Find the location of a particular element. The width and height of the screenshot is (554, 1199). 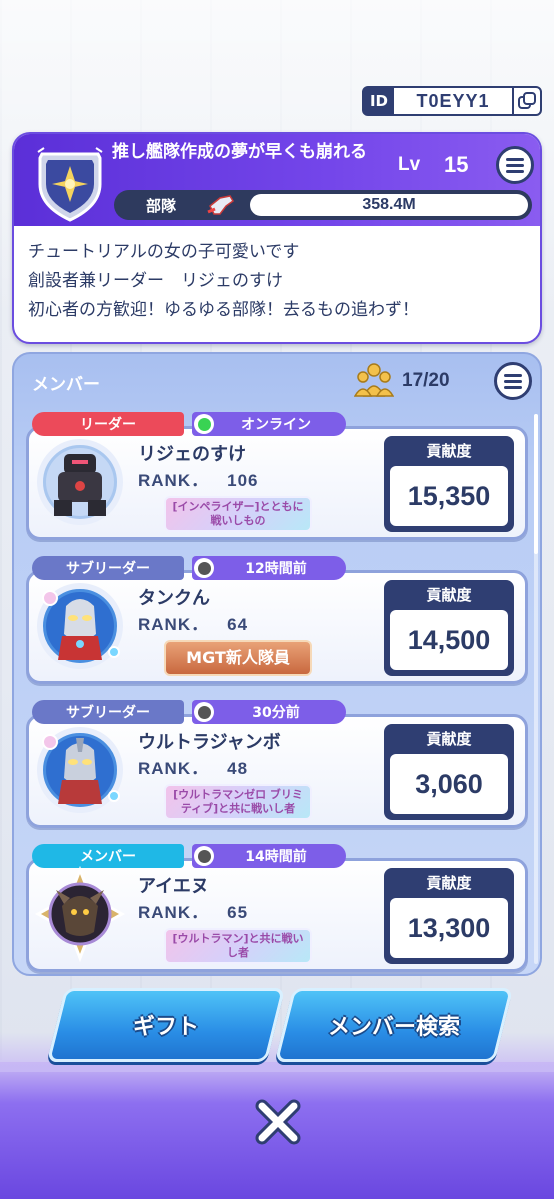

team-id-value: T0EYY1 is located at coordinates (453, 100).